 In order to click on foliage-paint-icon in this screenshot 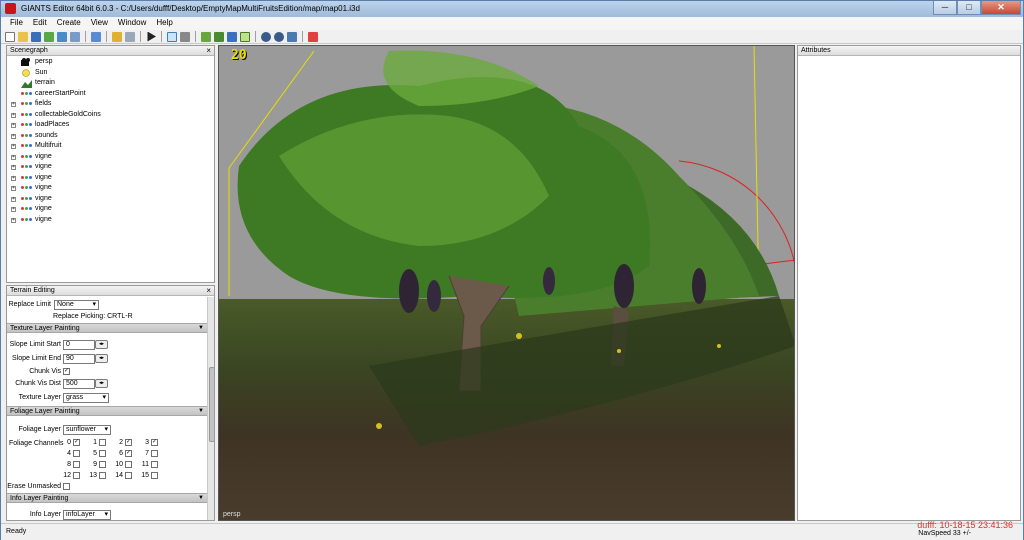, I will do `click(232, 36)`.